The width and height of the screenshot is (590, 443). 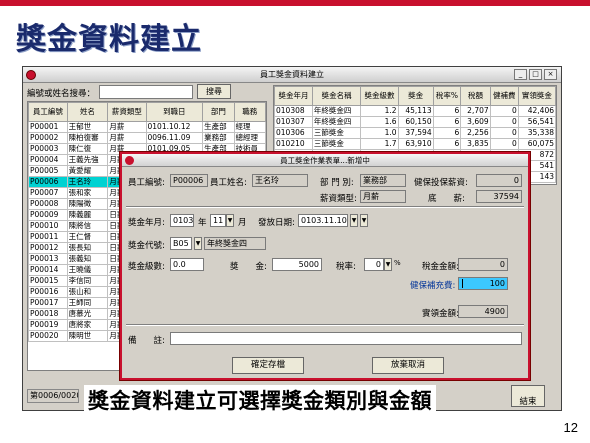 I want to click on search-button: 搜尋, so click(x=214, y=91).